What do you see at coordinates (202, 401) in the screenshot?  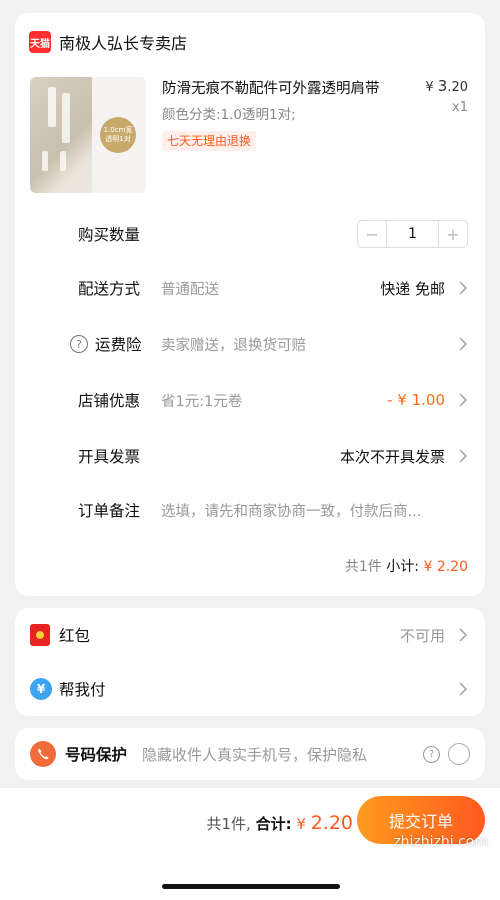 I see `shop-discount-desc: 省1元:1元卷` at bounding box center [202, 401].